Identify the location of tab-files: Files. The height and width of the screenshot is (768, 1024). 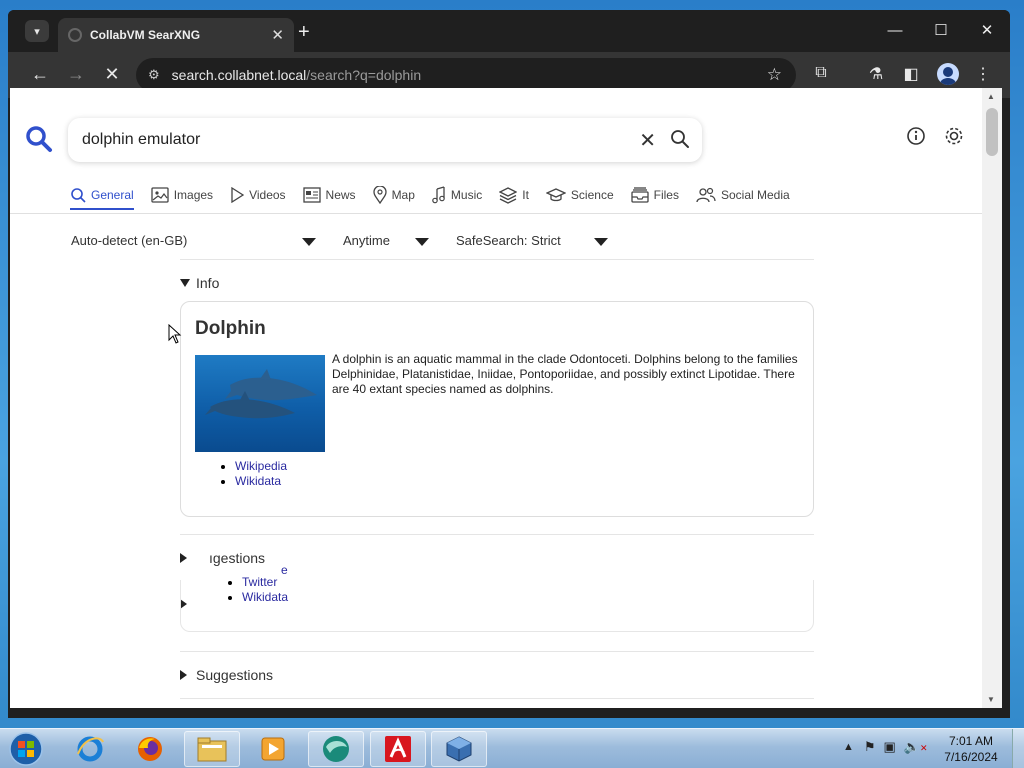
(654, 195).